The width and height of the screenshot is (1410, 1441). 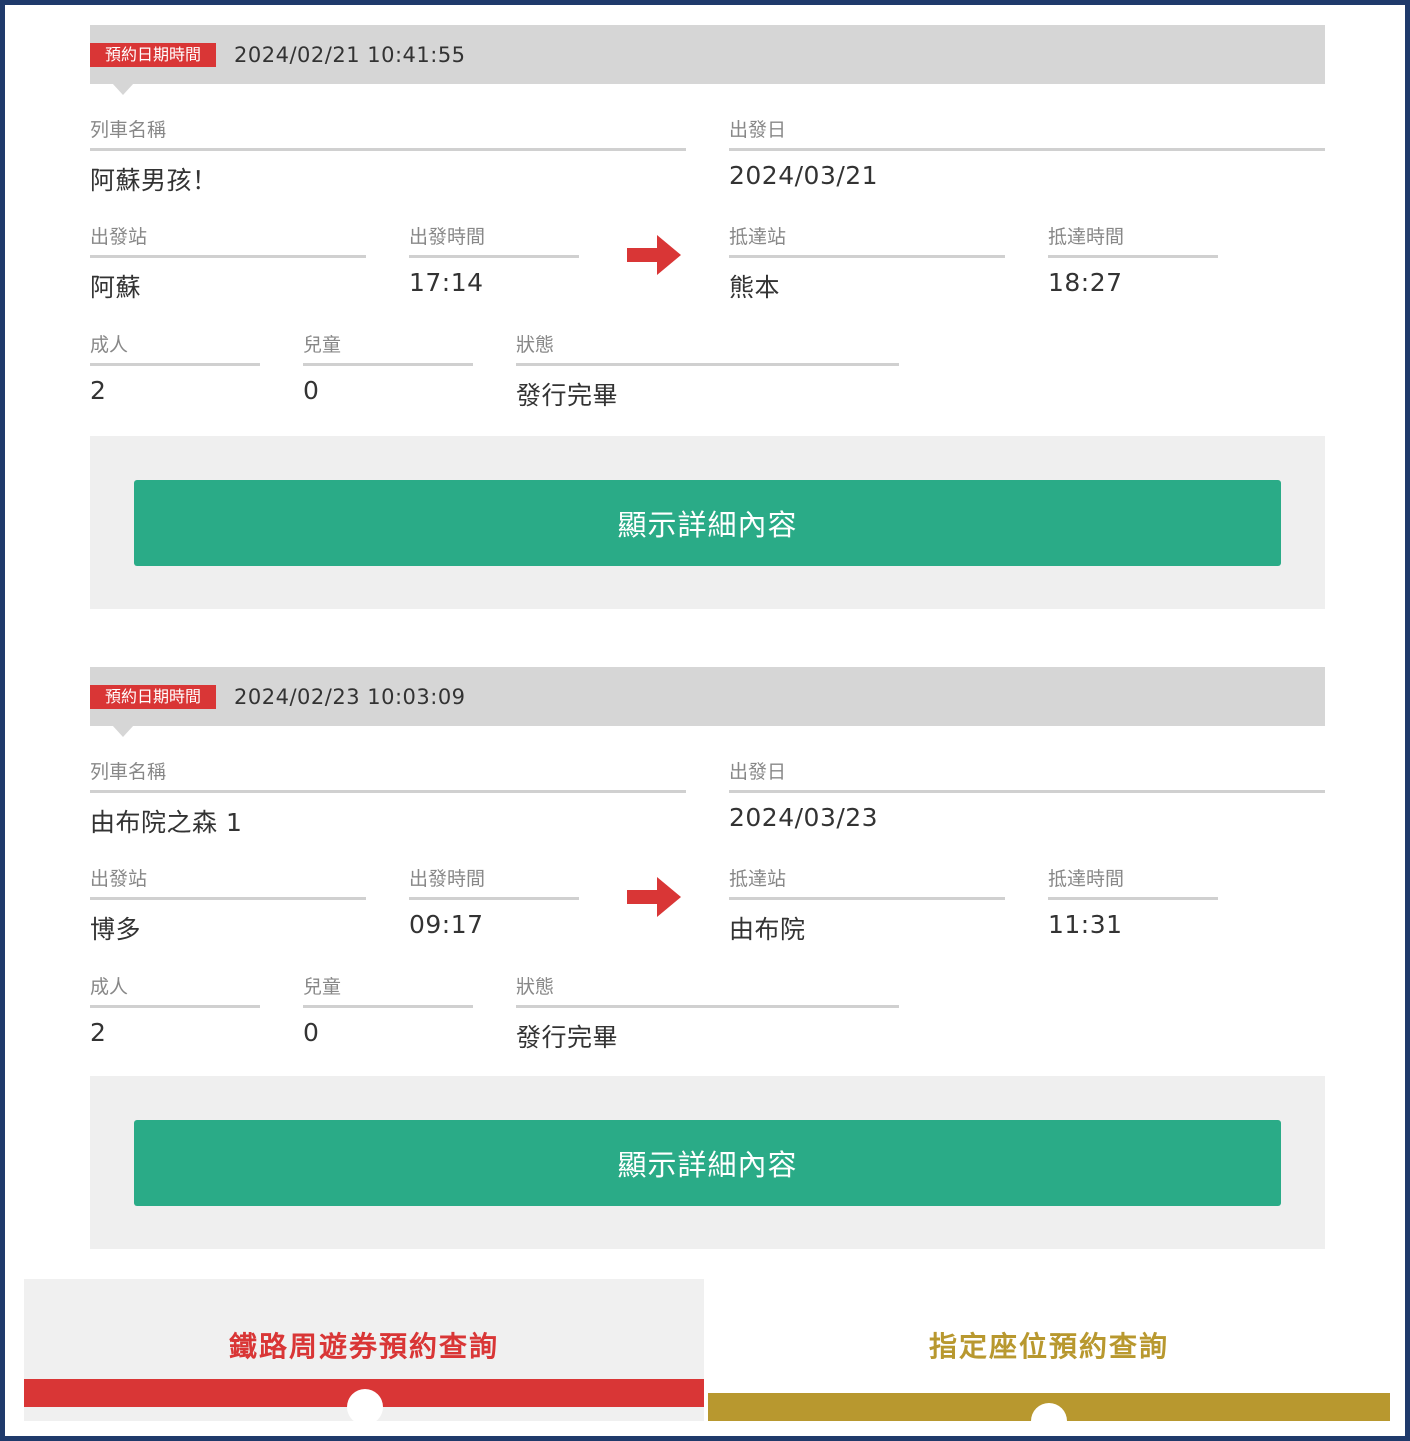 What do you see at coordinates (1085, 924) in the screenshot?
I see `arrival-time-value: 11:31` at bounding box center [1085, 924].